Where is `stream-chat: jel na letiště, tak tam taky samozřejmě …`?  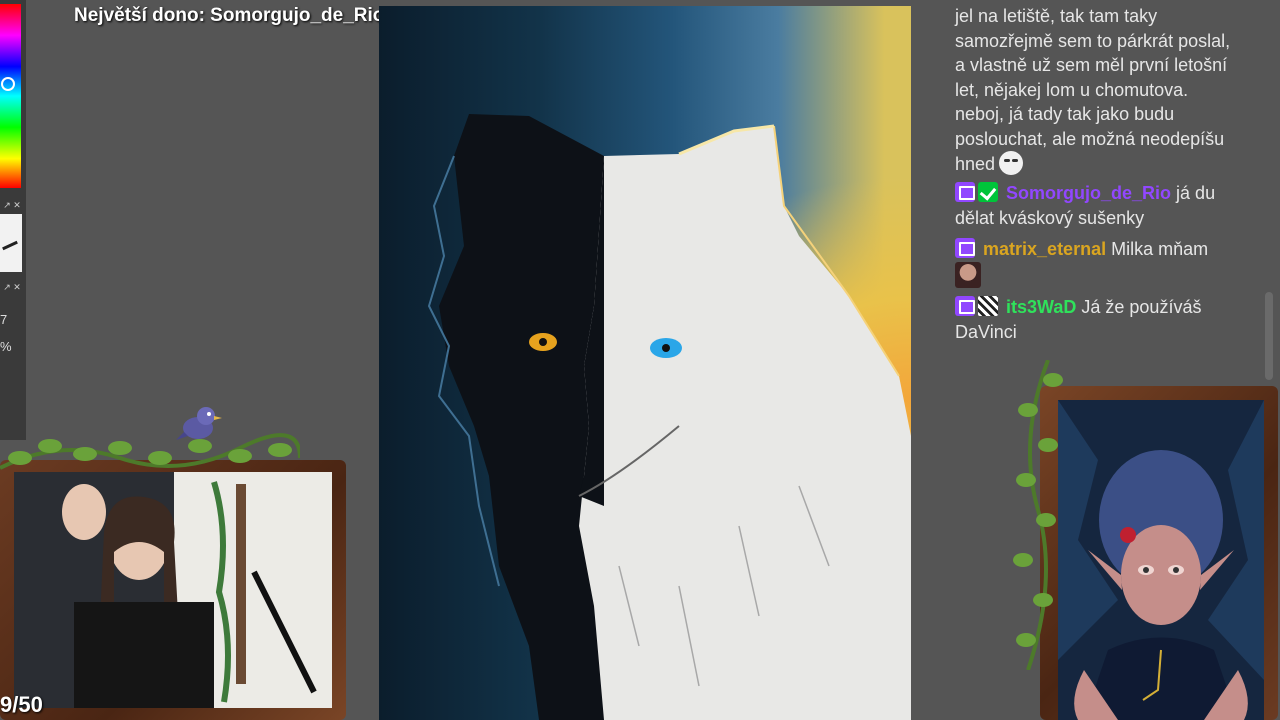
stream-chat: jel na letiště, tak tam taky samozřejmě … is located at coordinates (1112, 175).